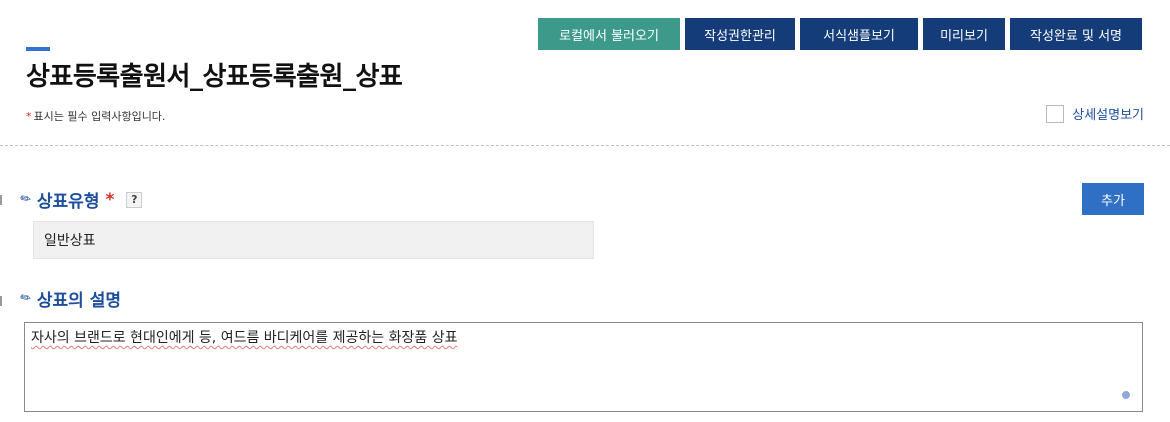  Describe the element at coordinates (859, 34) in the screenshot. I see `sample-view-button: 서식샘플보기` at that location.